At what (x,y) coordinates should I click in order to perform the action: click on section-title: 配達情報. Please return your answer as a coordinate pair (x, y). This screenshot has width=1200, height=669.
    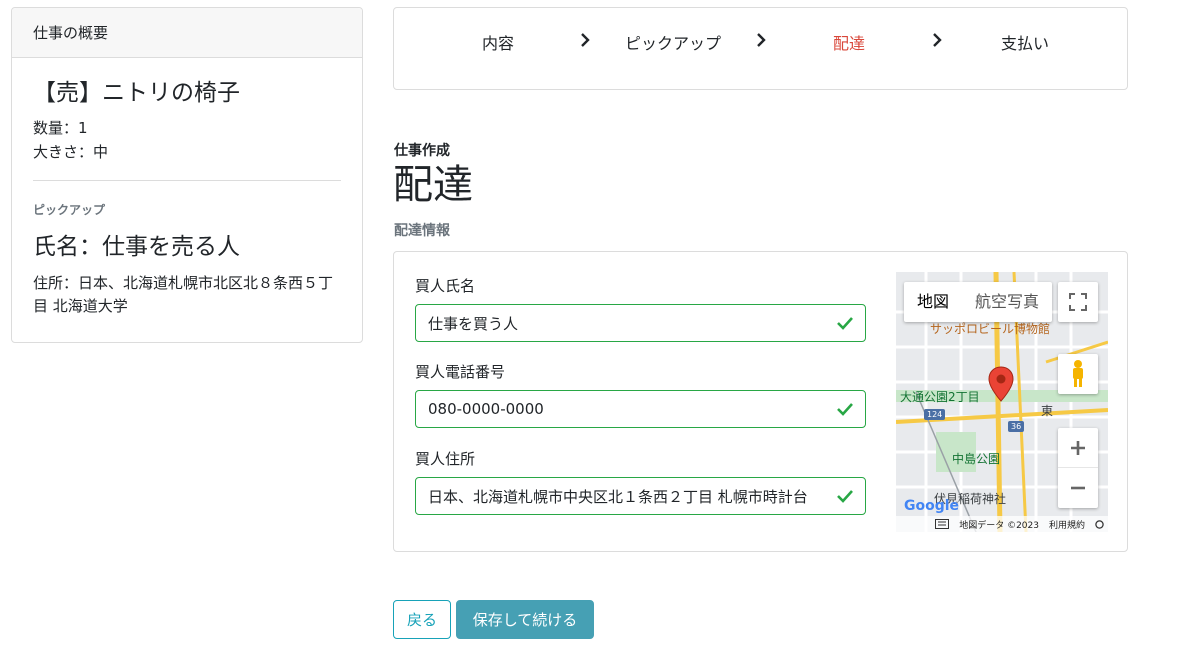
    Looking at the image, I should click on (422, 231).